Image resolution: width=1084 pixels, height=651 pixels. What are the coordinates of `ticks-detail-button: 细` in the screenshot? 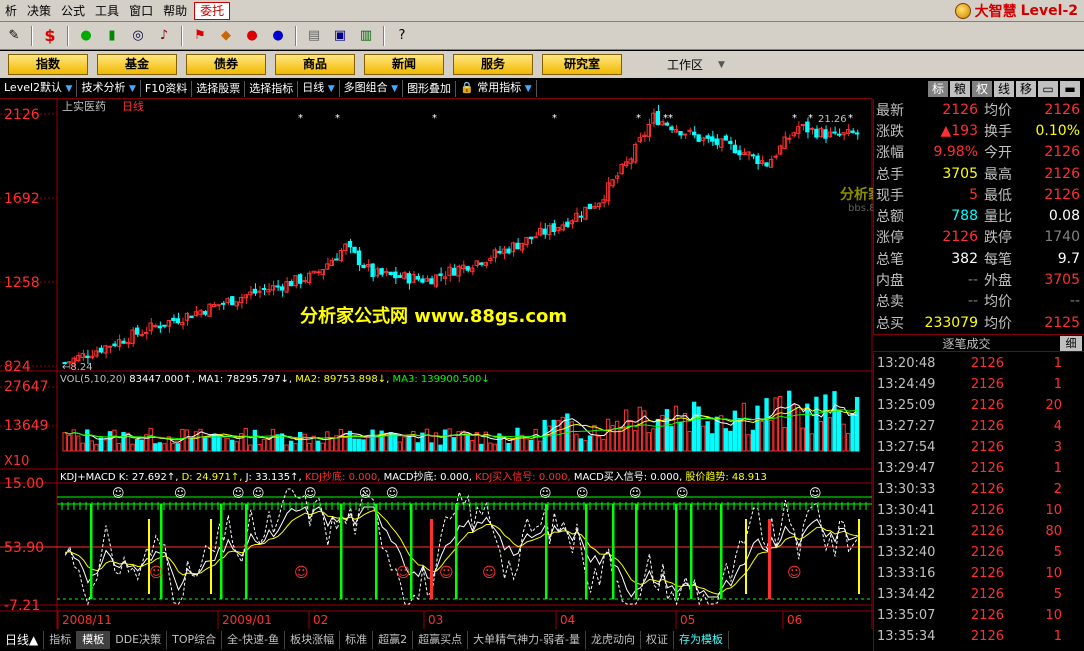 It's located at (1071, 343).